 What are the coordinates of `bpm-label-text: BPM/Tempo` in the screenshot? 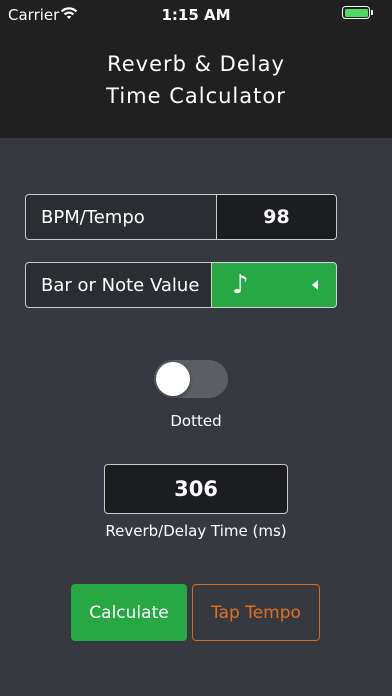 It's located at (93, 217).